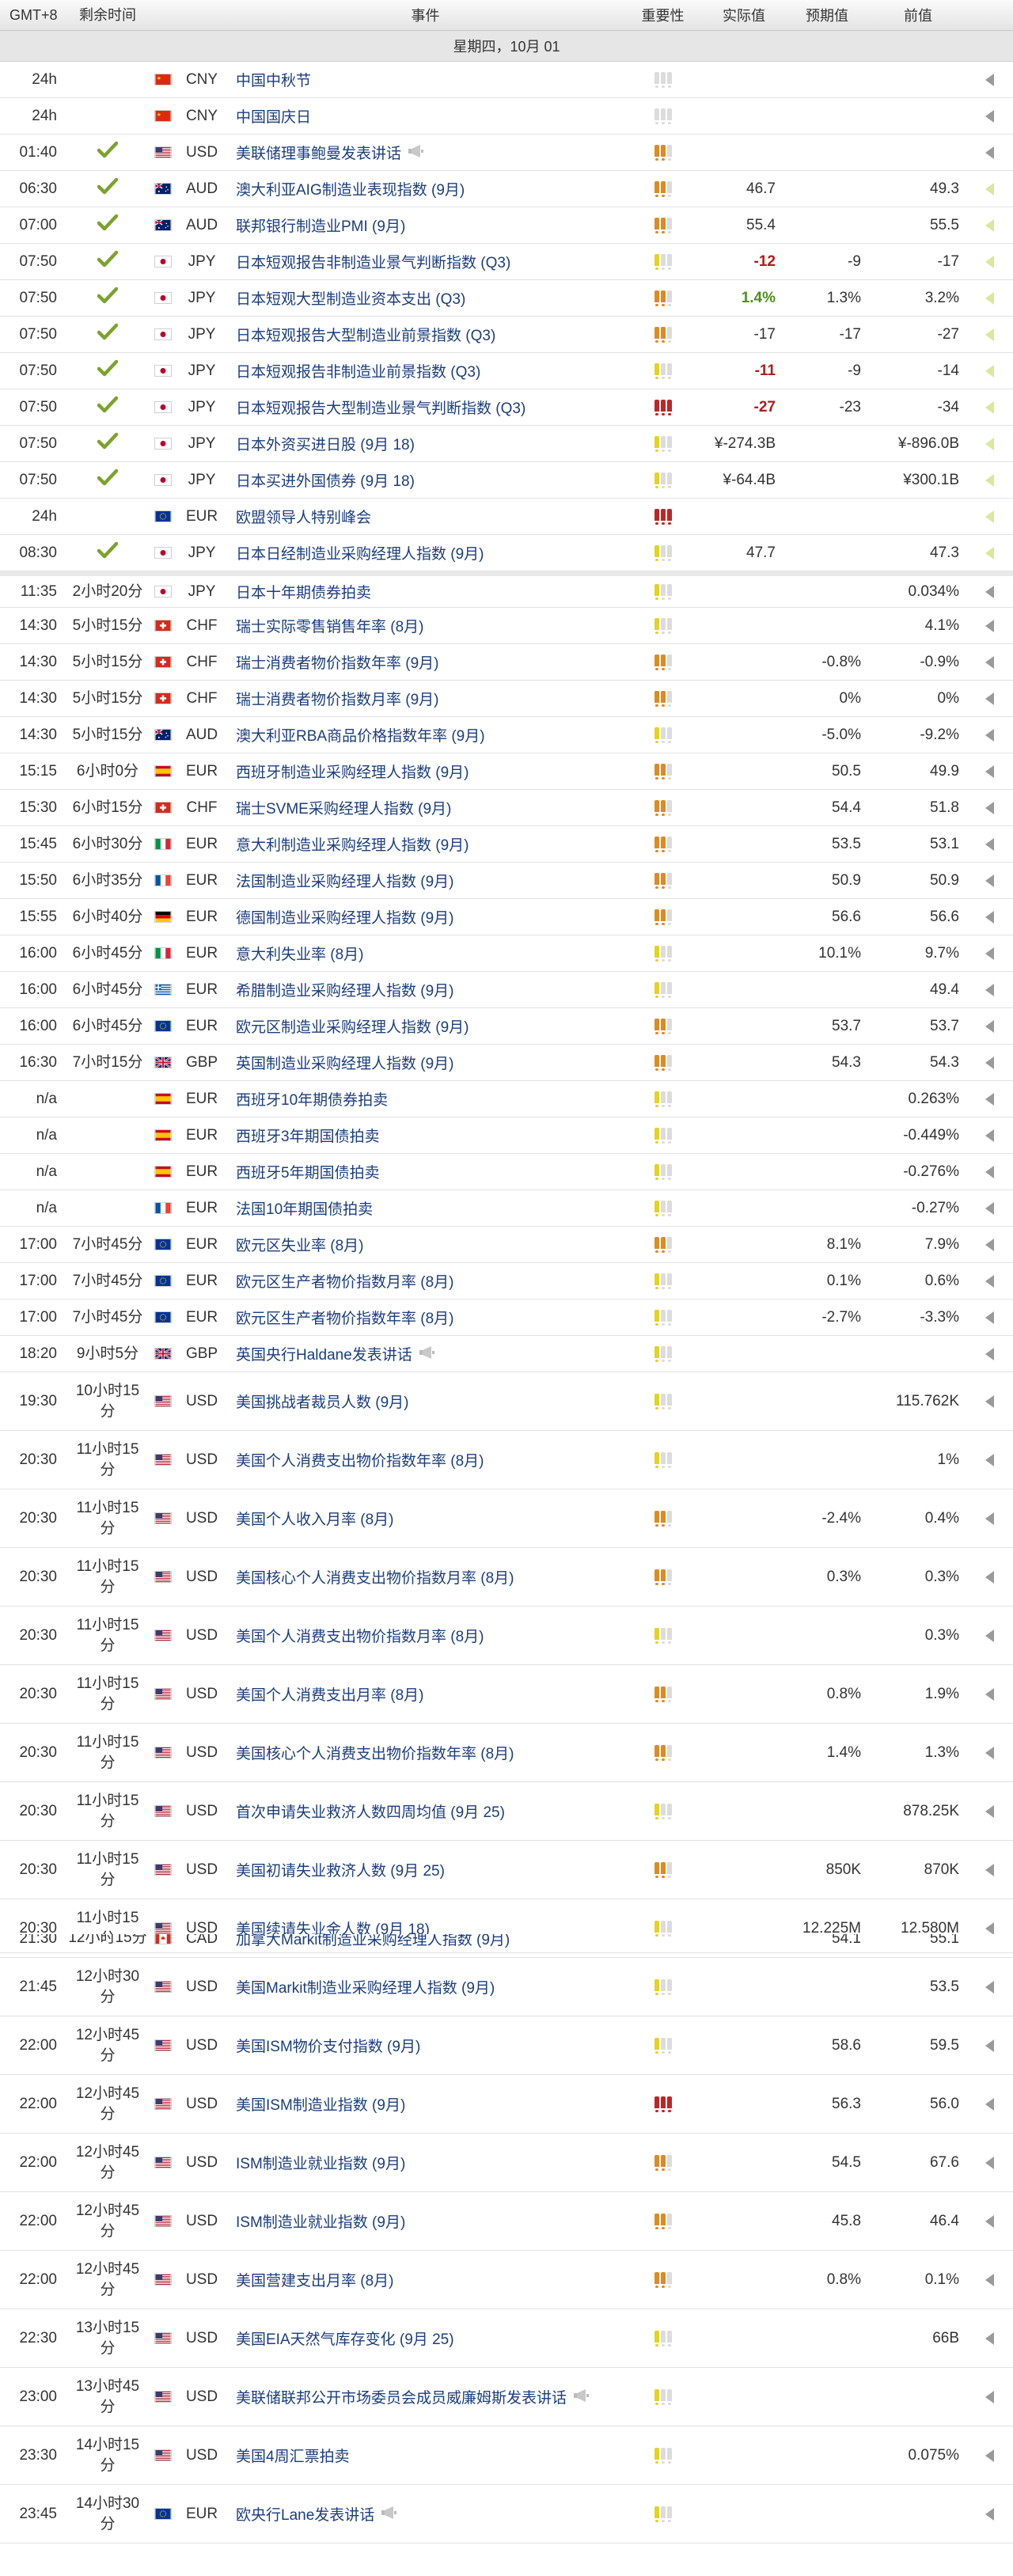 The height and width of the screenshot is (2576, 1013). What do you see at coordinates (506, 189) in the screenshot?
I see `event-row: 06:30 AUD 澳大利亚AIG制造业表现指数 (9月) 46.7 49.3` at bounding box center [506, 189].